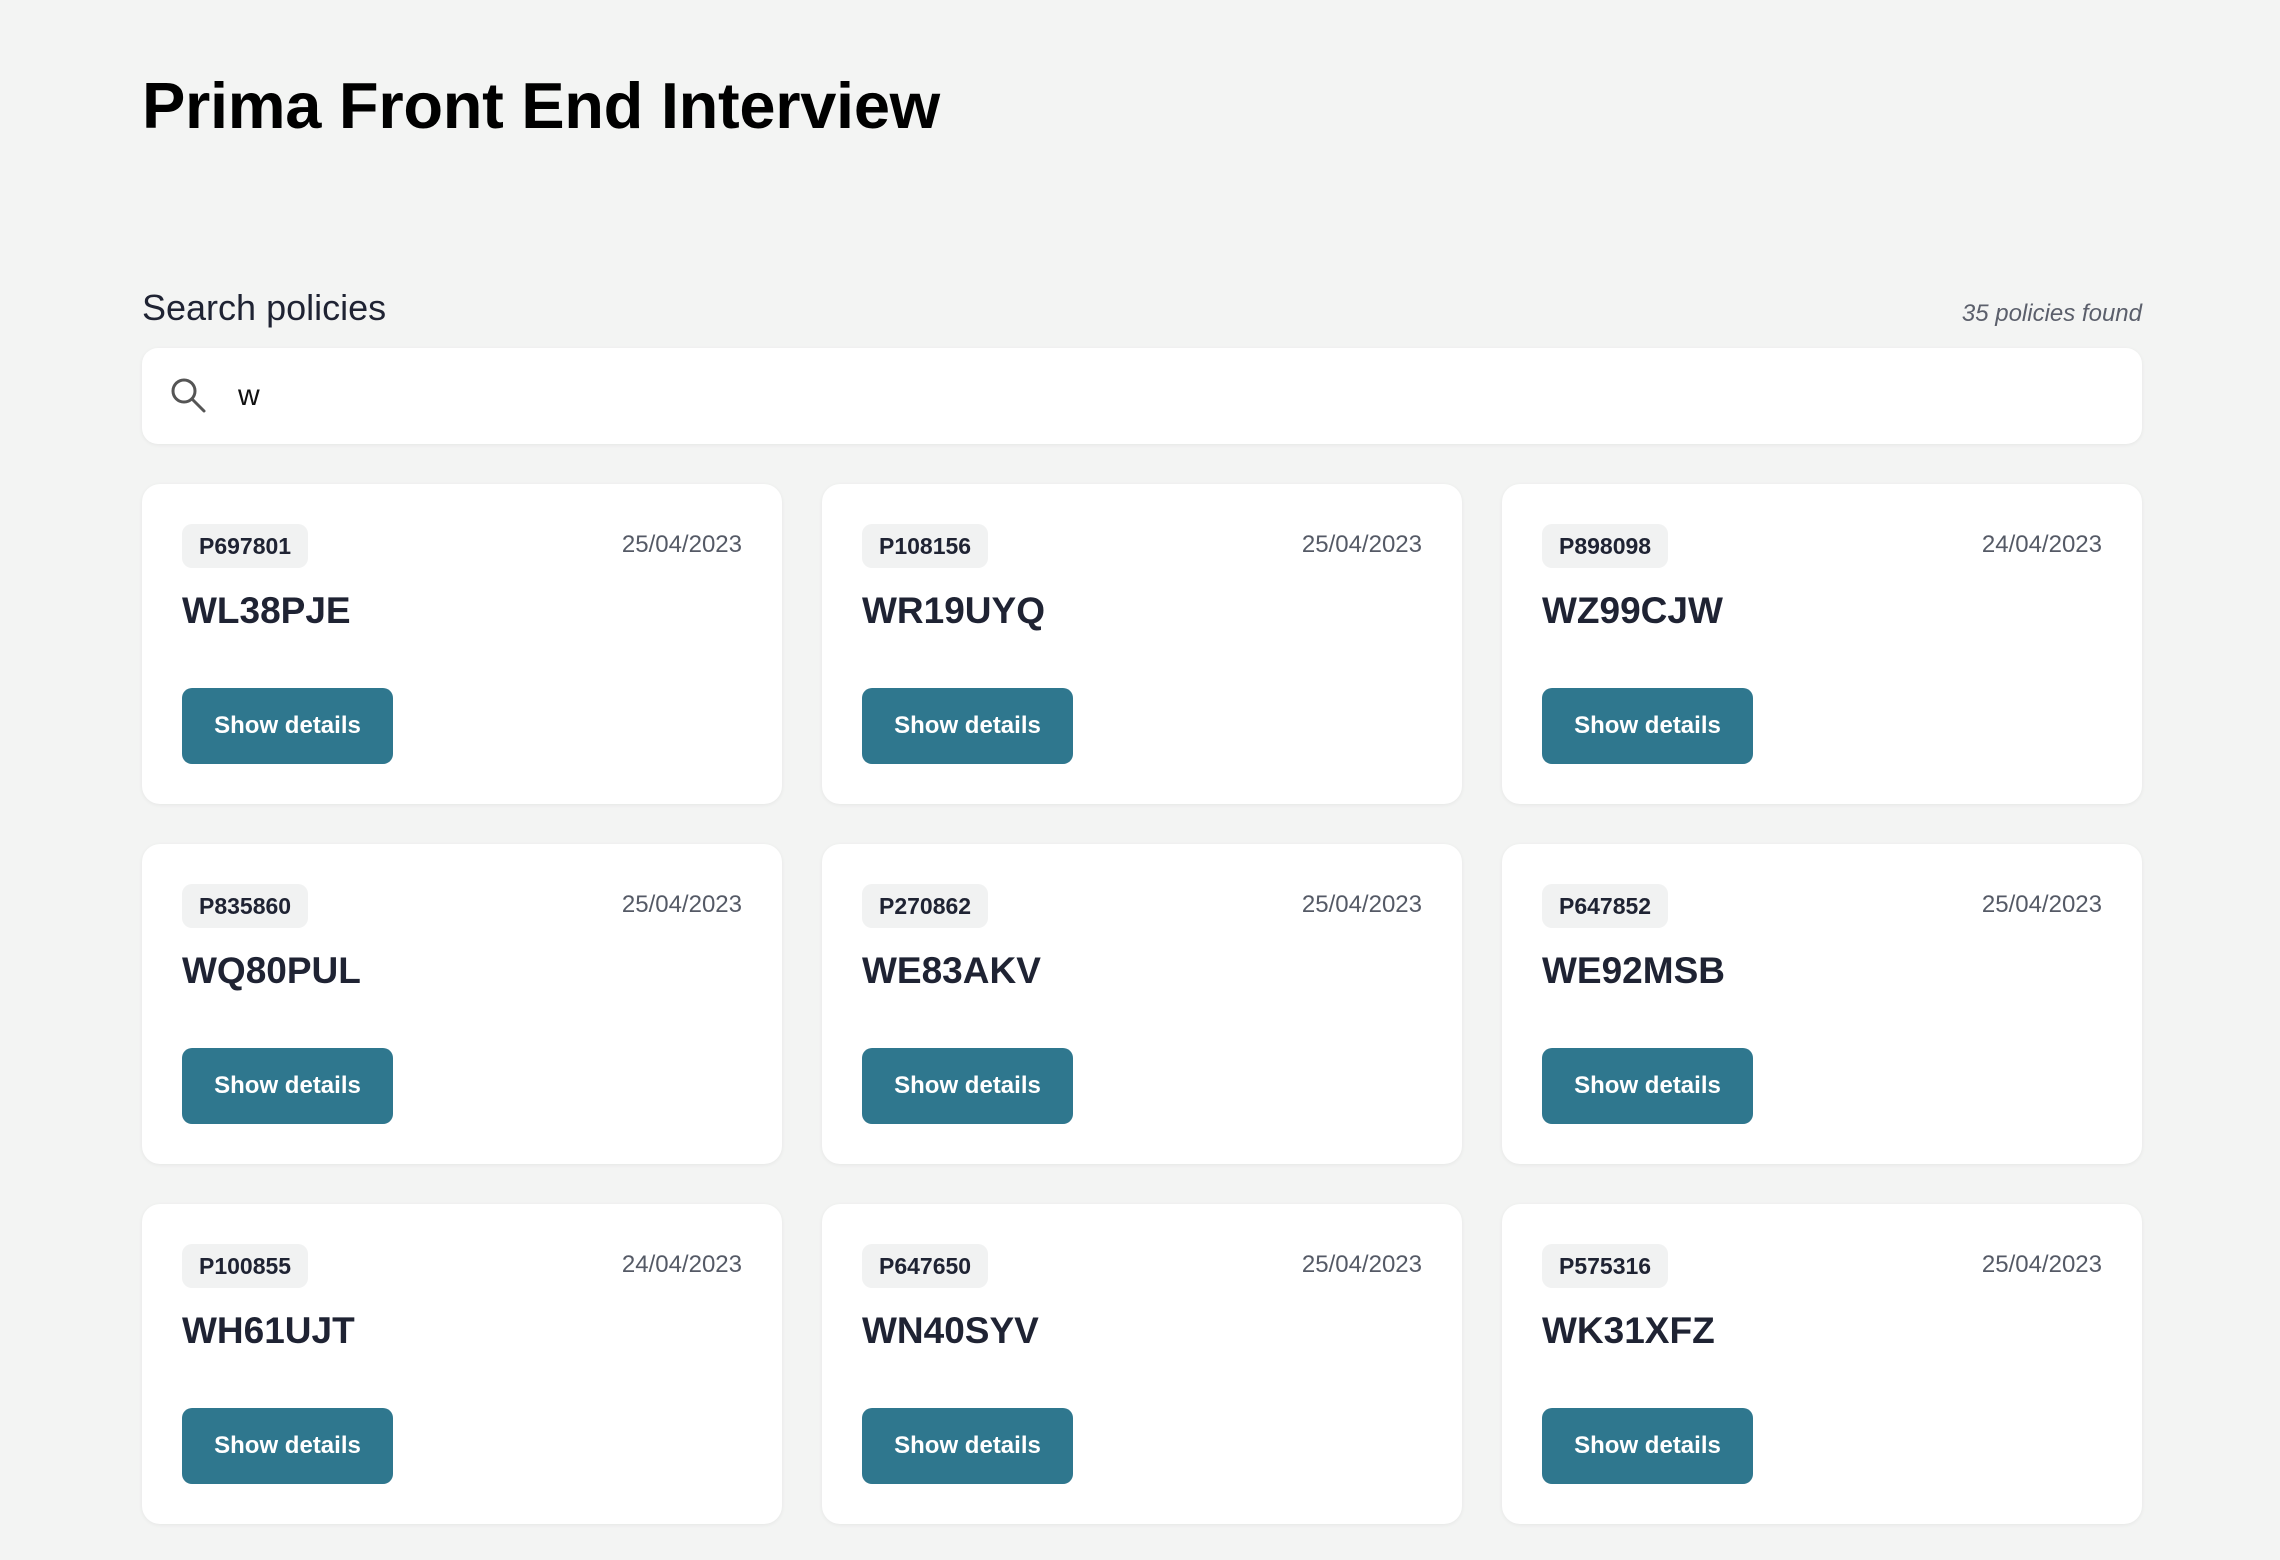  What do you see at coordinates (188, 395) in the screenshot?
I see `search-icon` at bounding box center [188, 395].